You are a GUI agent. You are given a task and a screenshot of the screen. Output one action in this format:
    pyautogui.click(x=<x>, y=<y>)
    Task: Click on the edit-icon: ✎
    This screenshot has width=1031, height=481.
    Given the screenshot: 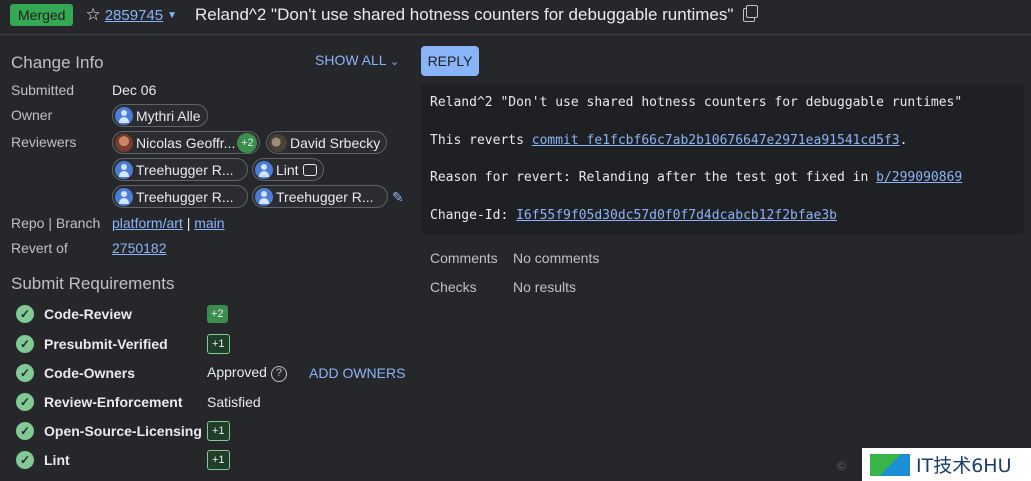 What is the action you would take?
    pyautogui.click(x=398, y=197)
    